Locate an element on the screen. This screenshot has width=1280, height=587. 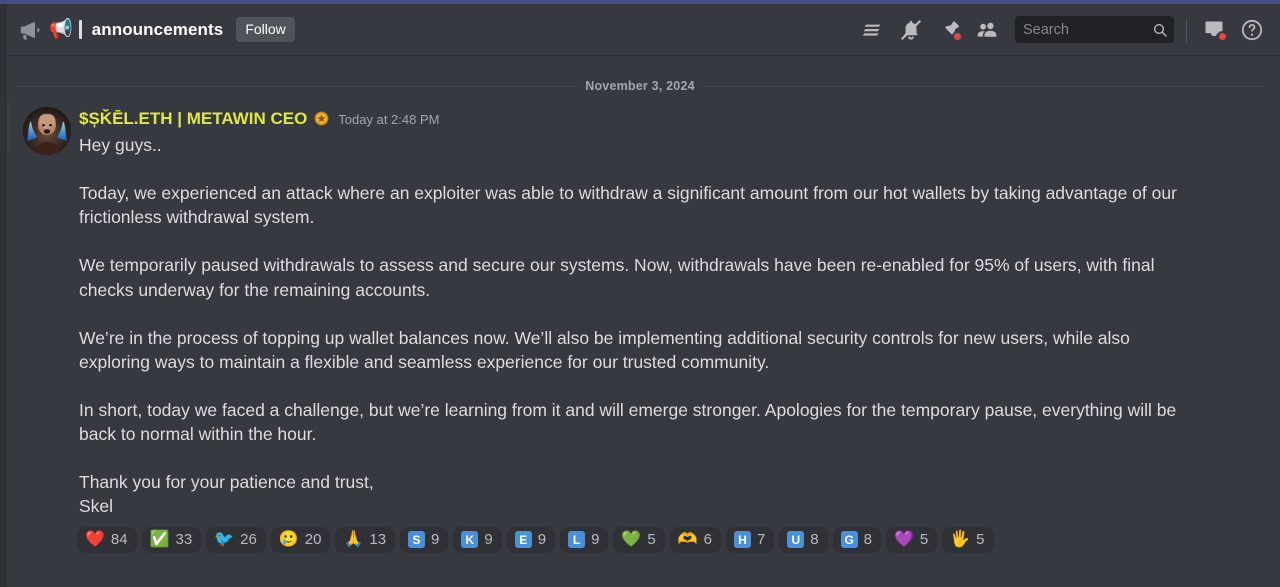
search-placeholder: Search is located at coordinates (1046, 29).